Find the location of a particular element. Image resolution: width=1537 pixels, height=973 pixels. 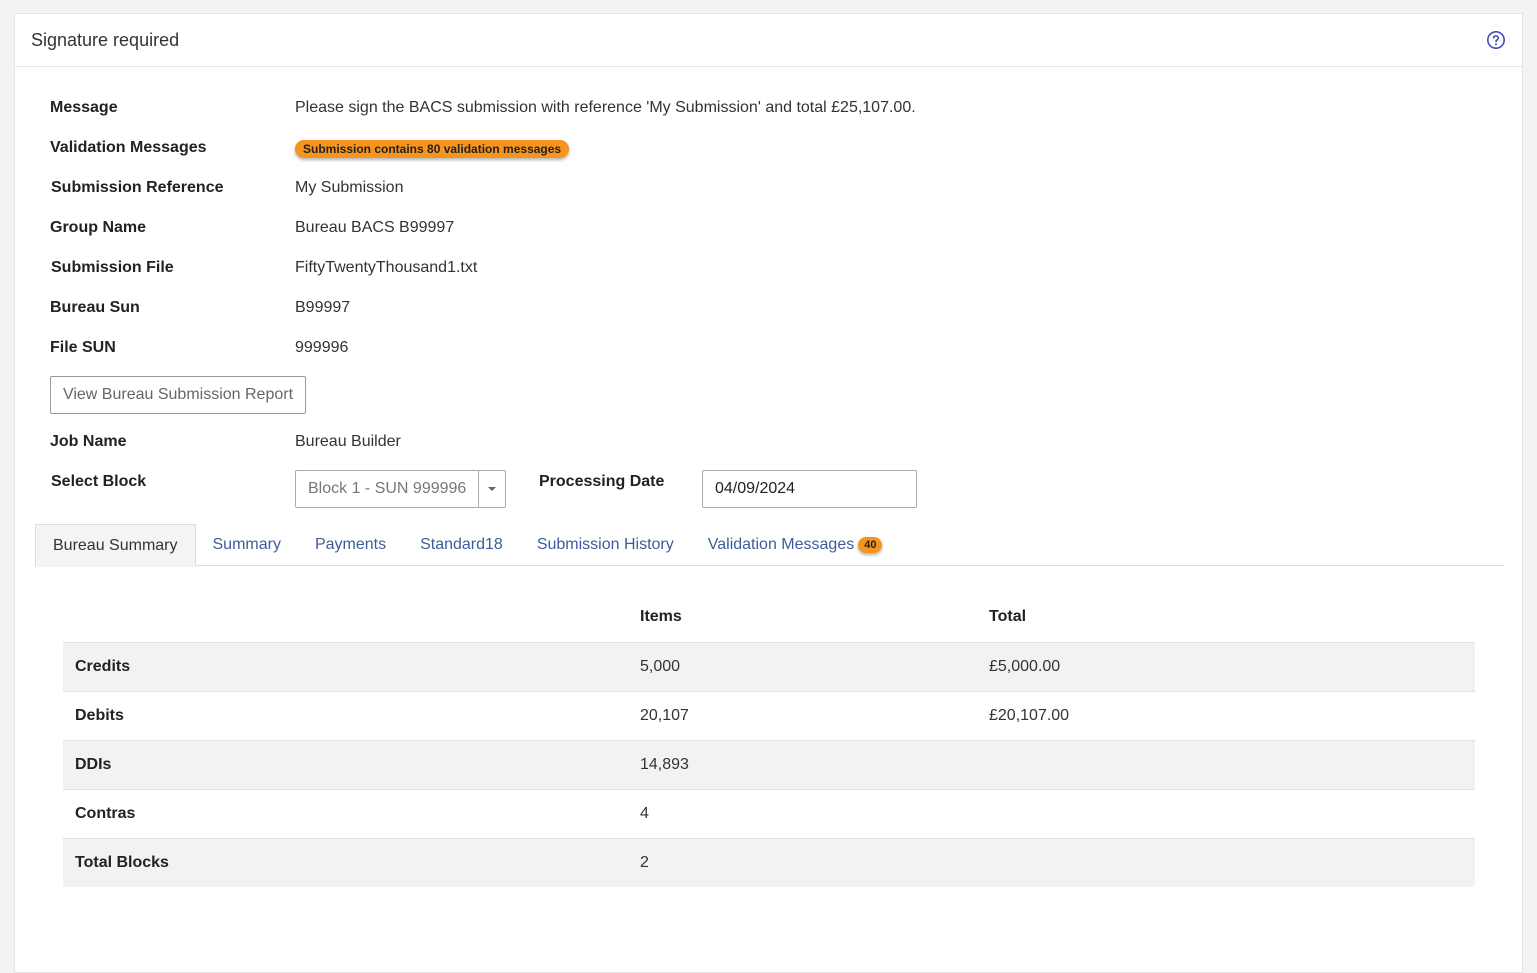

row-total: £20,107.00 is located at coordinates (1029, 715).